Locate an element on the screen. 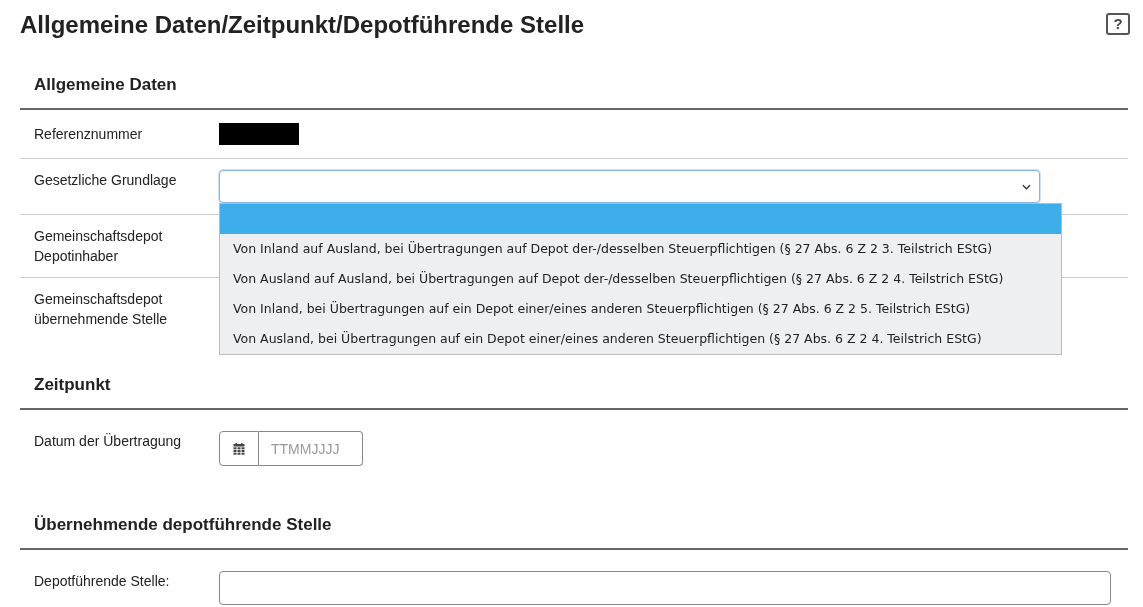 The height and width of the screenshot is (607, 1143). date-field: TTMMJJJJ is located at coordinates (311, 448).